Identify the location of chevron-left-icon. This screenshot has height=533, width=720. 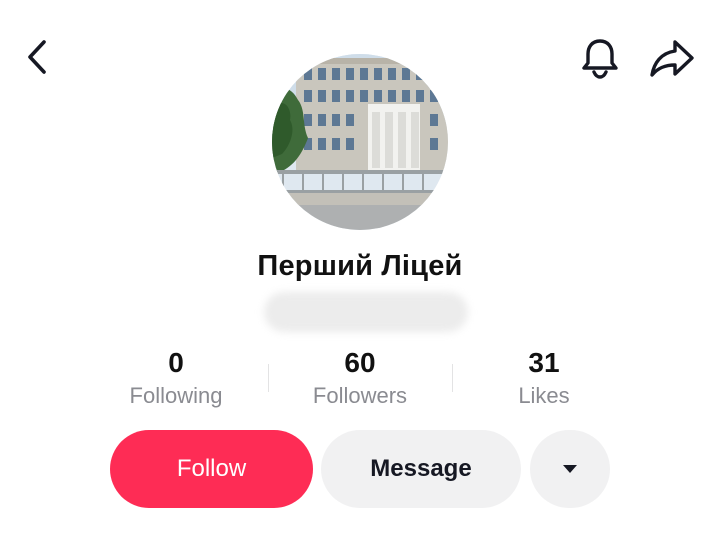
(37, 57).